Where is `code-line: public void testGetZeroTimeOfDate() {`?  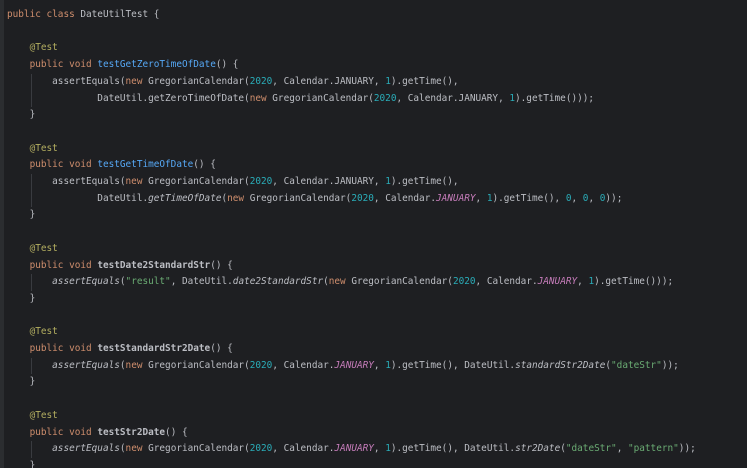 code-line: public void testGetZeroTimeOfDate() { is located at coordinates (123, 65).